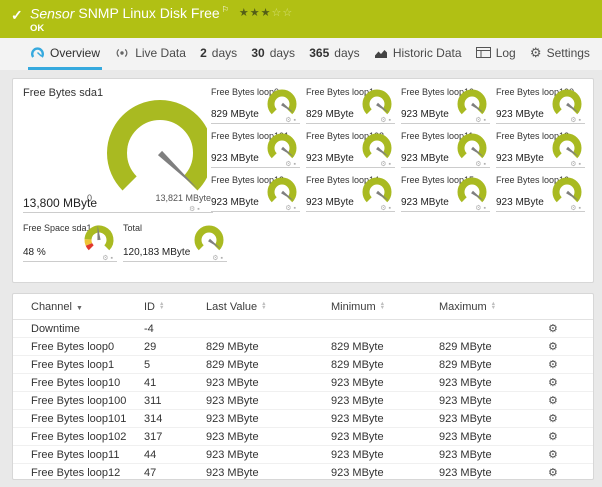 The height and width of the screenshot is (487, 602). What do you see at coordinates (319, 52) in the screenshot?
I see `tab-number: 365` at bounding box center [319, 52].